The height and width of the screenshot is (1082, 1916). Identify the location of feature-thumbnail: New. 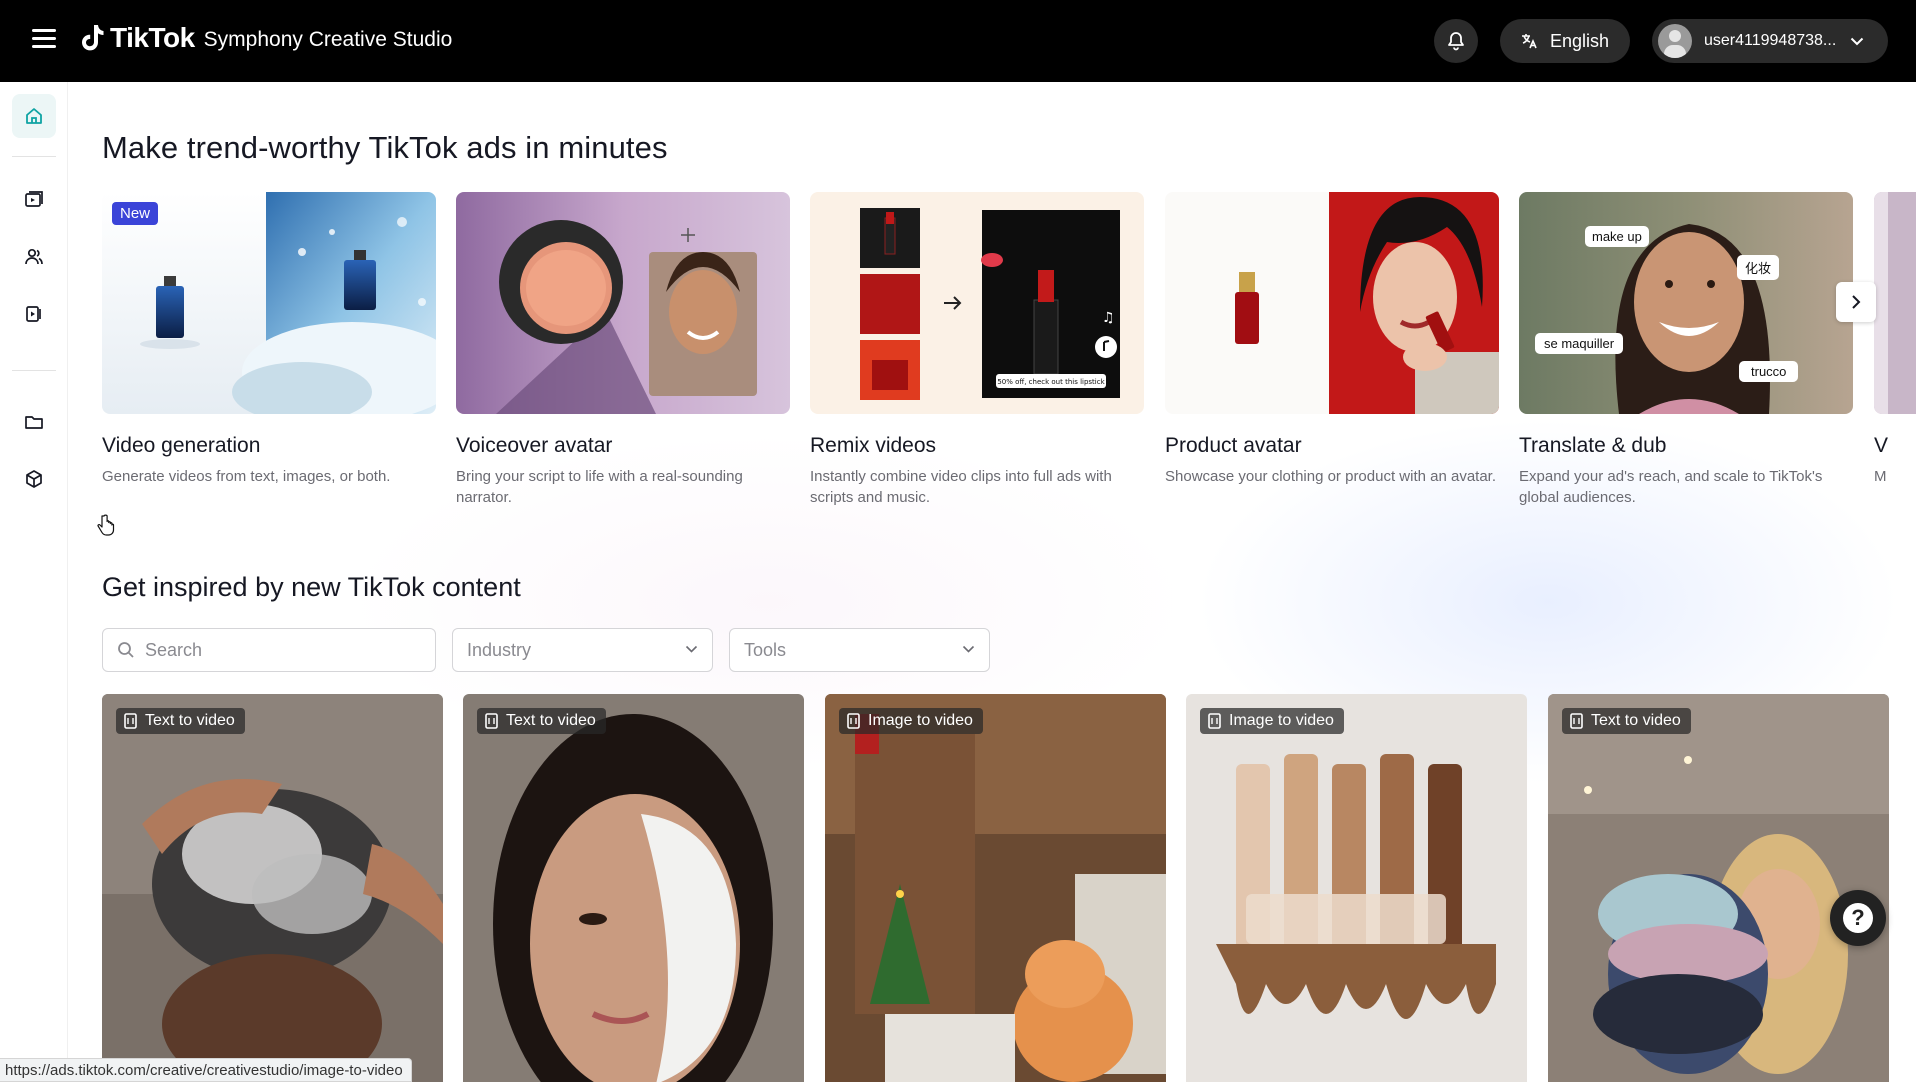
(269, 303).